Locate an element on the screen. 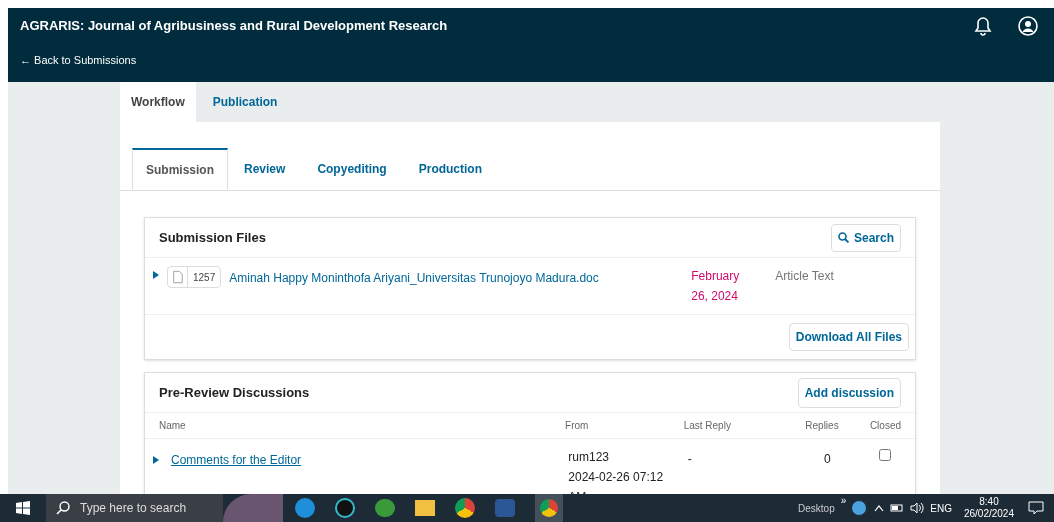 The height and width of the screenshot is (522, 1054). notifications-icon is located at coordinates (1036, 508).